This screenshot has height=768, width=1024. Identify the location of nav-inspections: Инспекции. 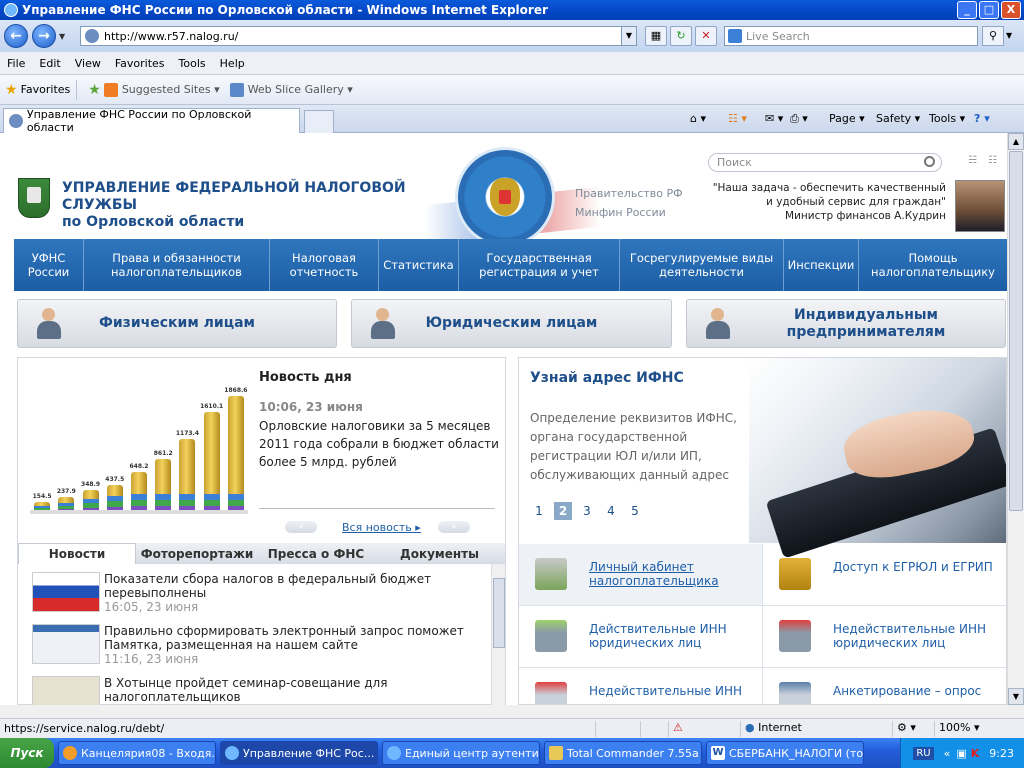
(821, 265).